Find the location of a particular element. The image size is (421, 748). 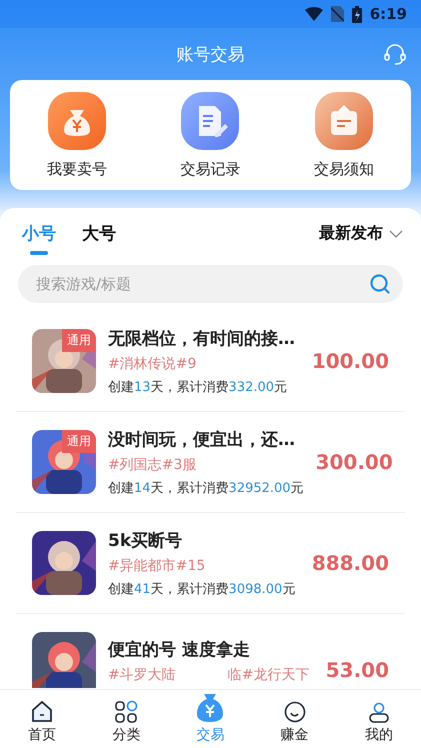

chevron-down-icon is located at coordinates (396, 234).